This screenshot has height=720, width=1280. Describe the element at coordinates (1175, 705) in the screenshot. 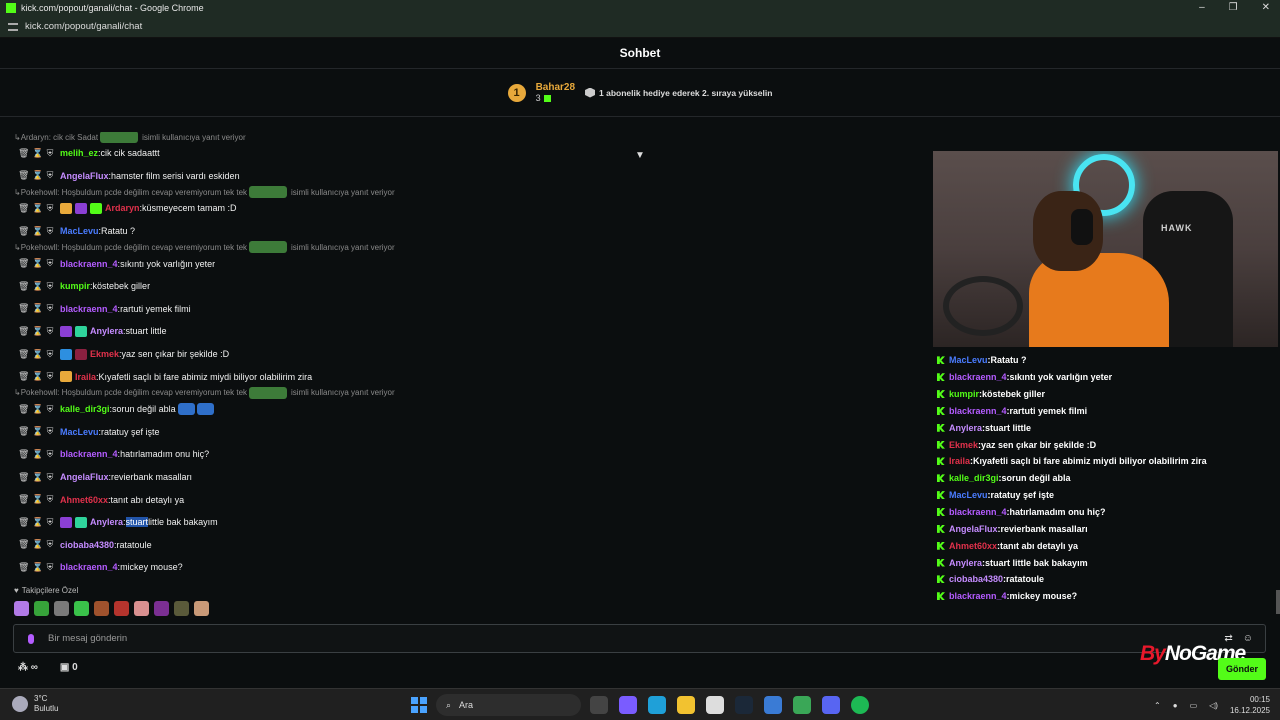

I see `mic-tray-icon: ●` at that location.